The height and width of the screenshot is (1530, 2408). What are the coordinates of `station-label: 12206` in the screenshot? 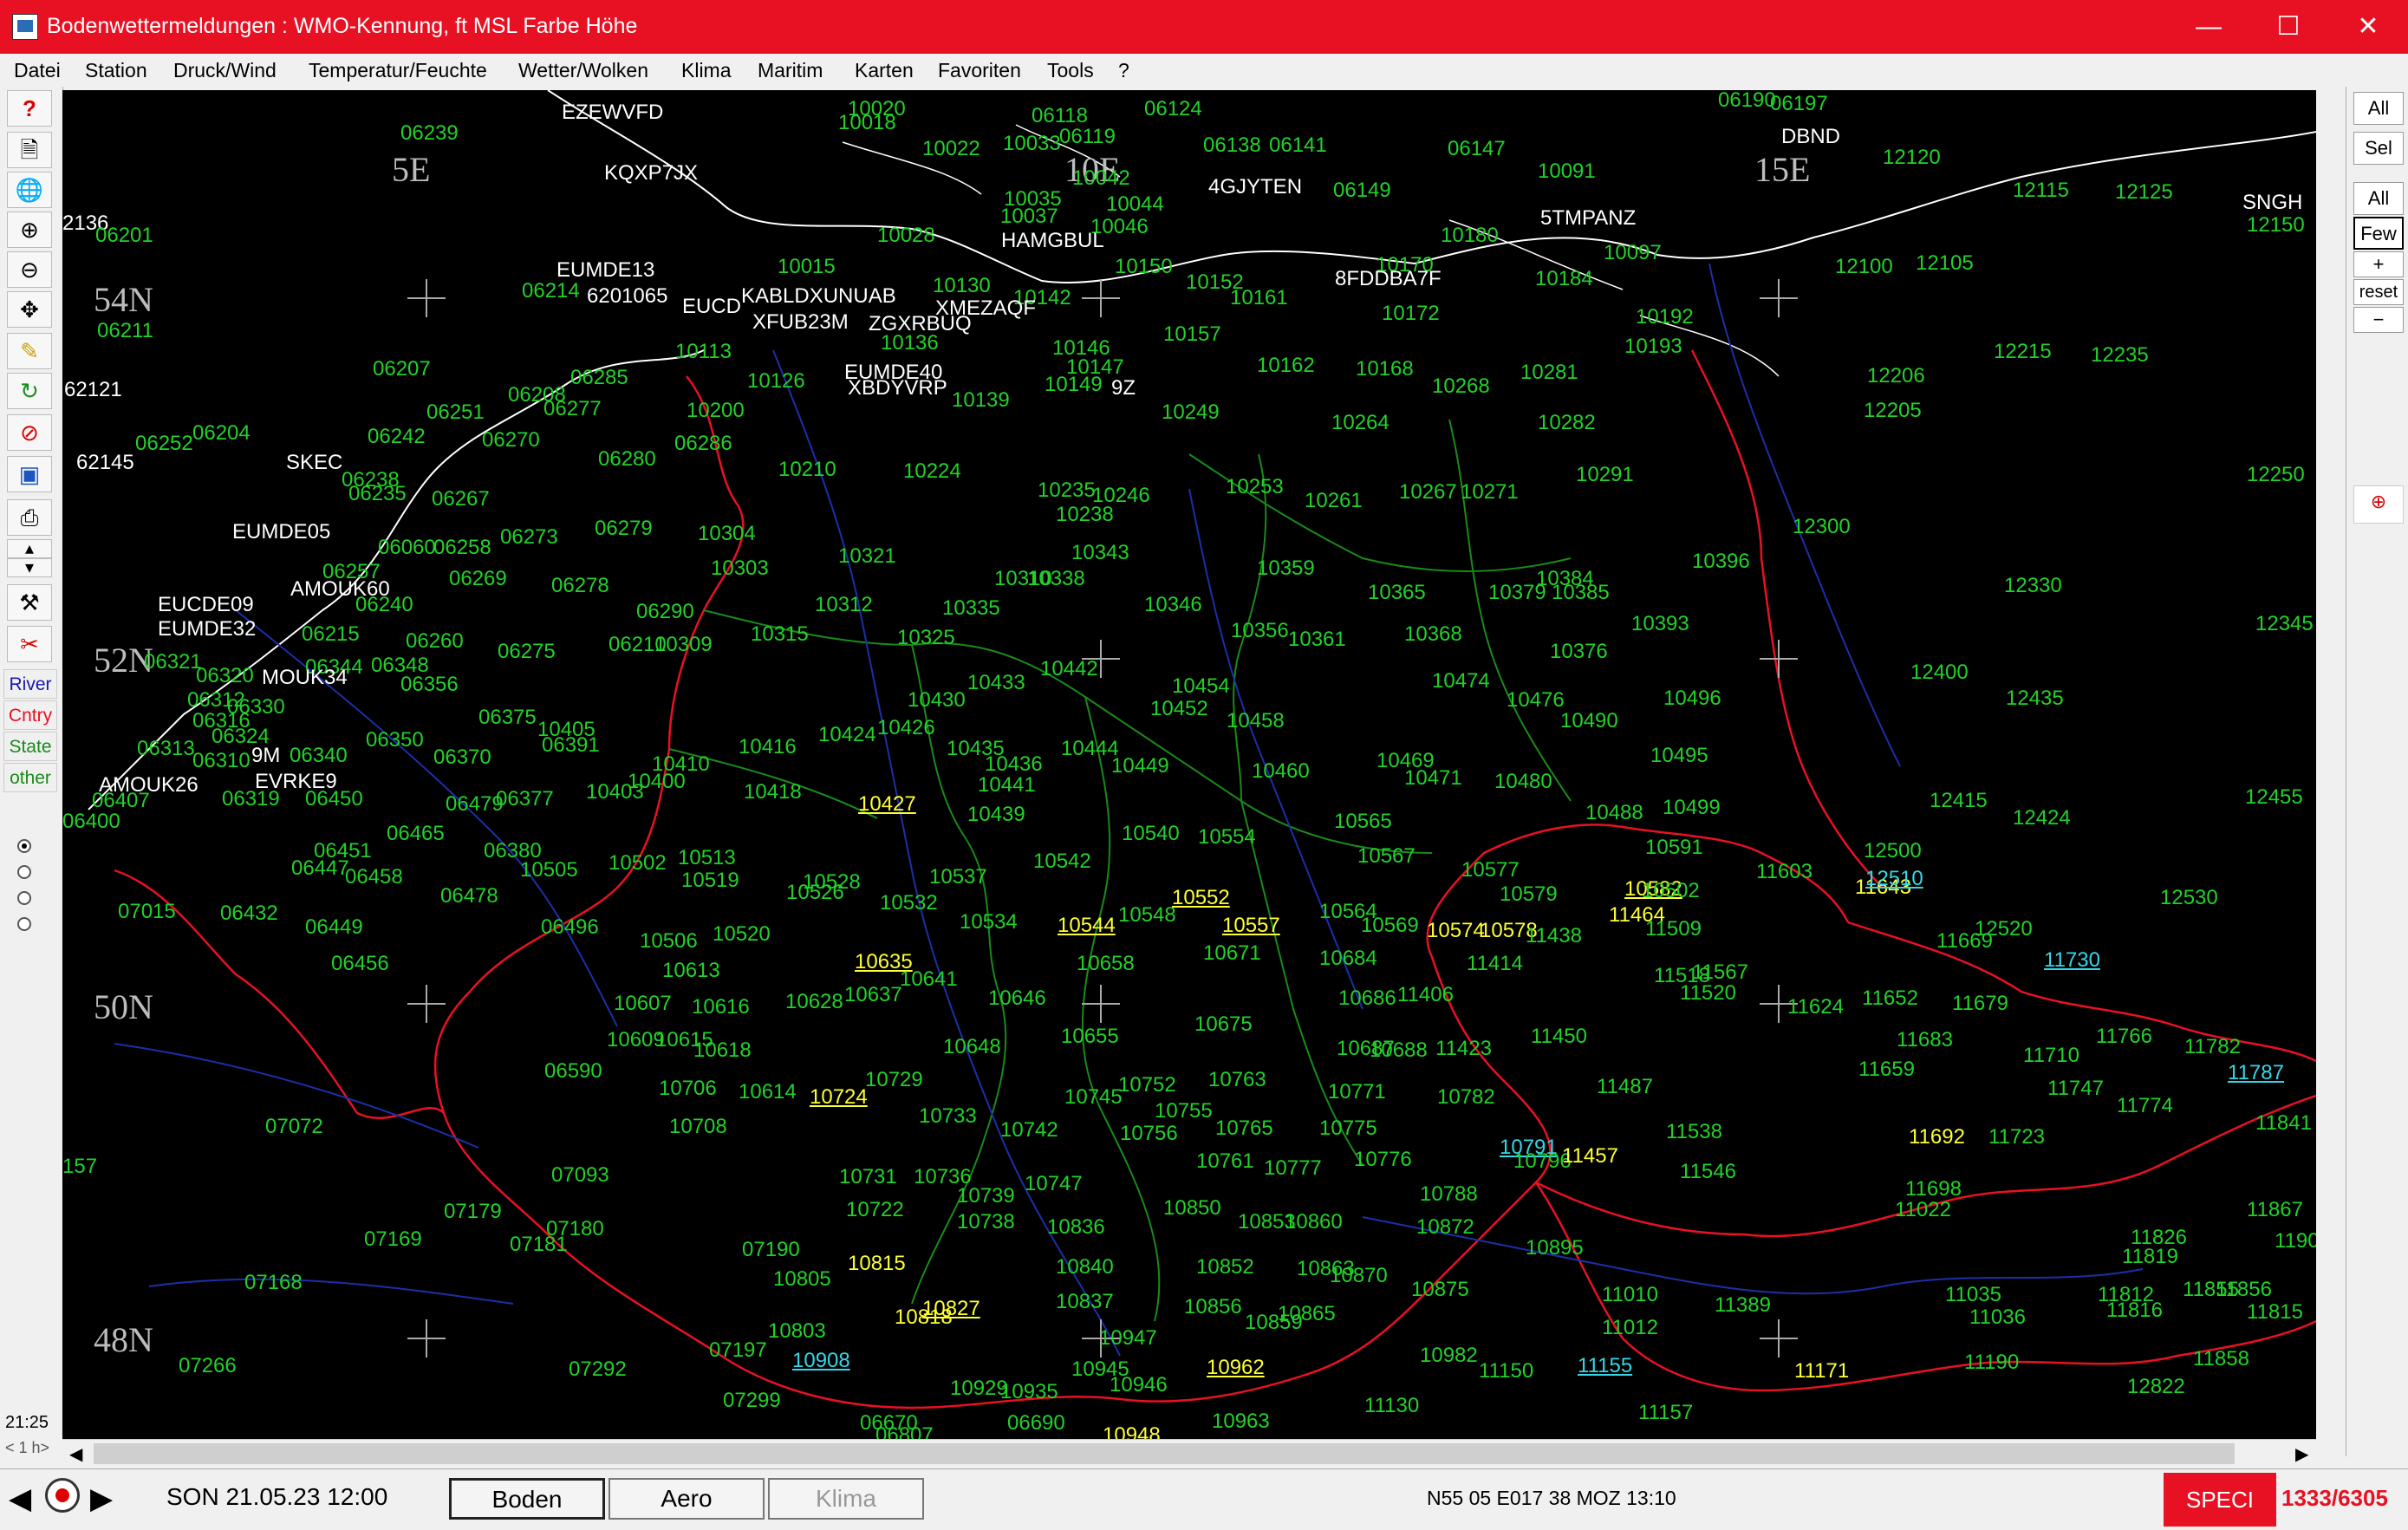 It's located at (1896, 376).